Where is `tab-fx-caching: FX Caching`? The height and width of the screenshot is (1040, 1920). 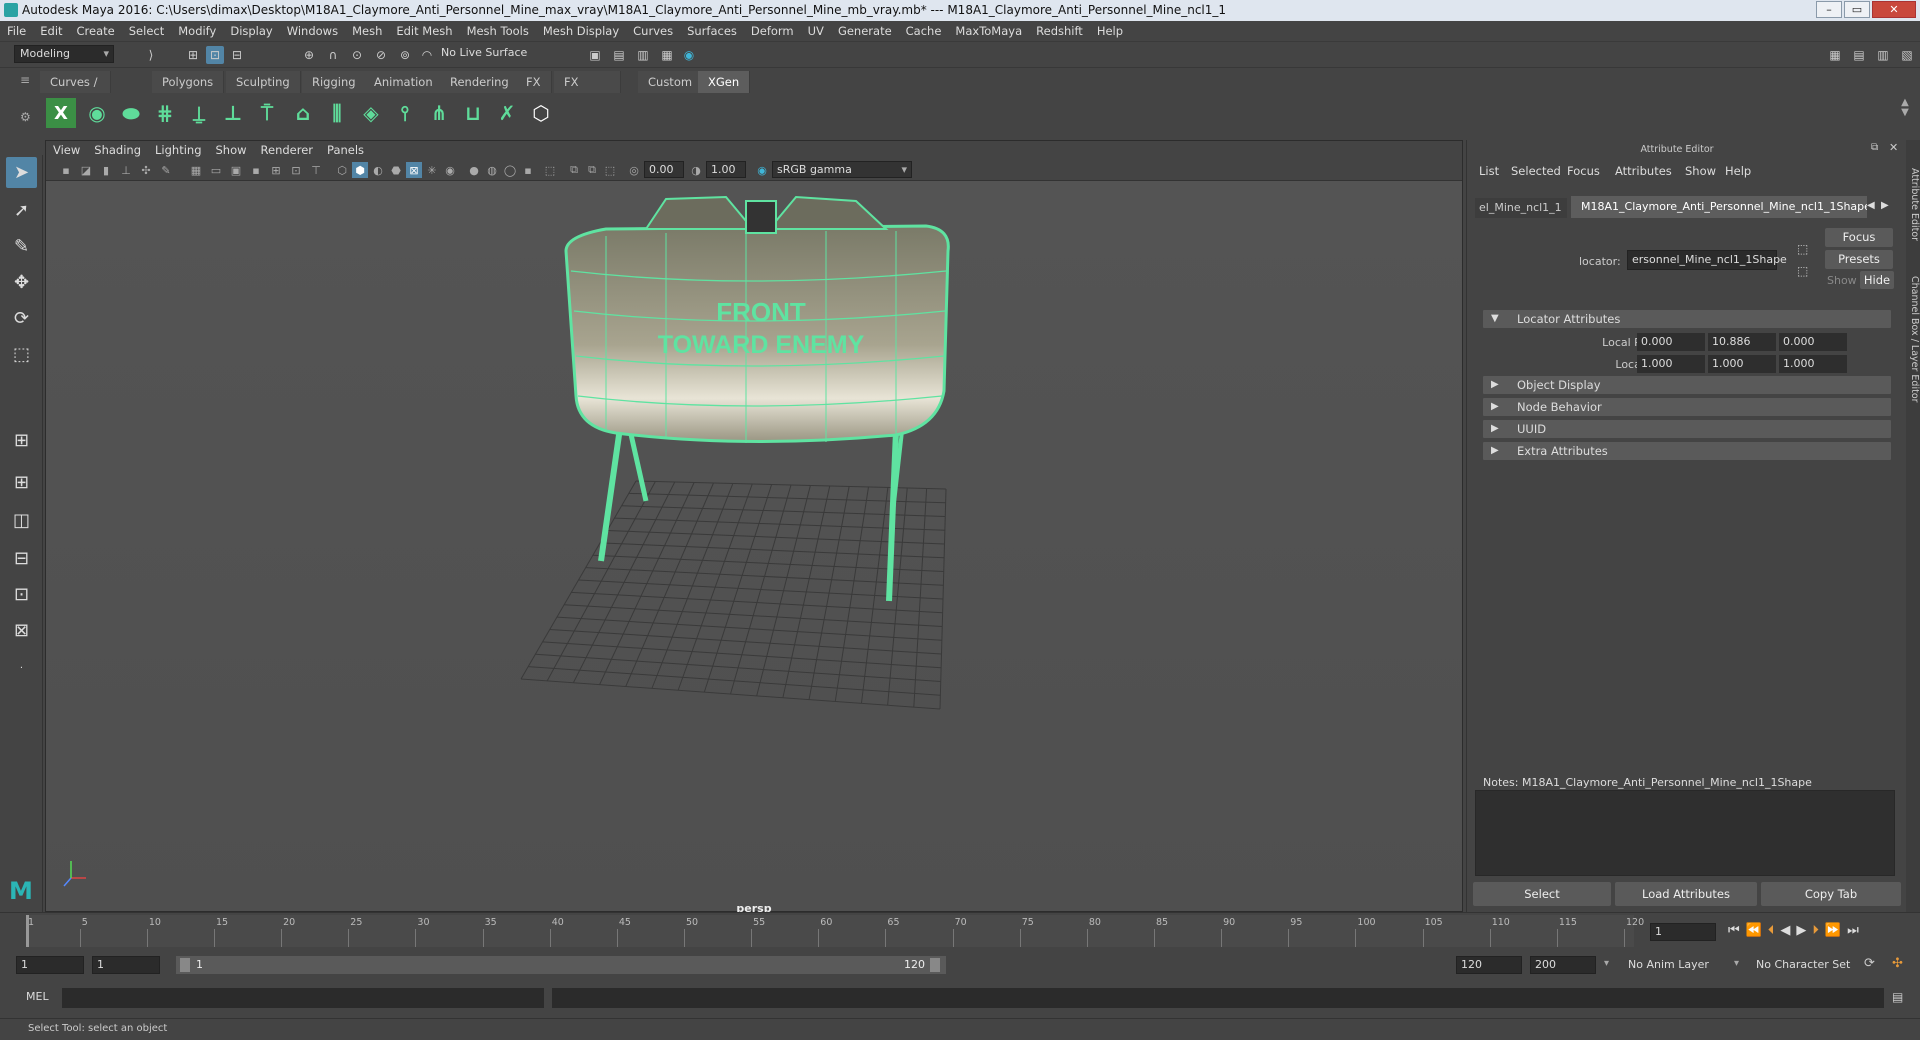
tab-fx-caching: FX Caching is located at coordinates (588, 91).